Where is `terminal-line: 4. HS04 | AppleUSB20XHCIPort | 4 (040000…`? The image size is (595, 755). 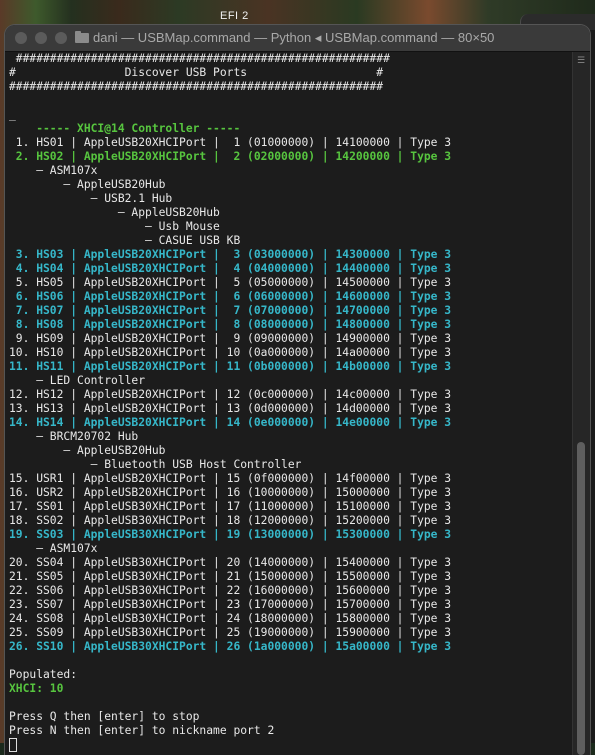 terminal-line: 4. HS04 | AppleUSB20XHCIPort | 4 (040000… is located at coordinates (230, 268).